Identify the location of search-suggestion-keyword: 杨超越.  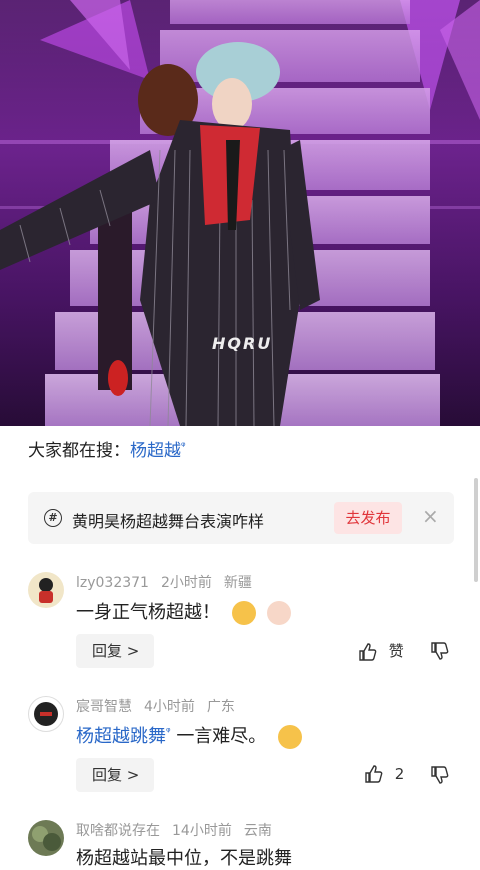
(155, 451).